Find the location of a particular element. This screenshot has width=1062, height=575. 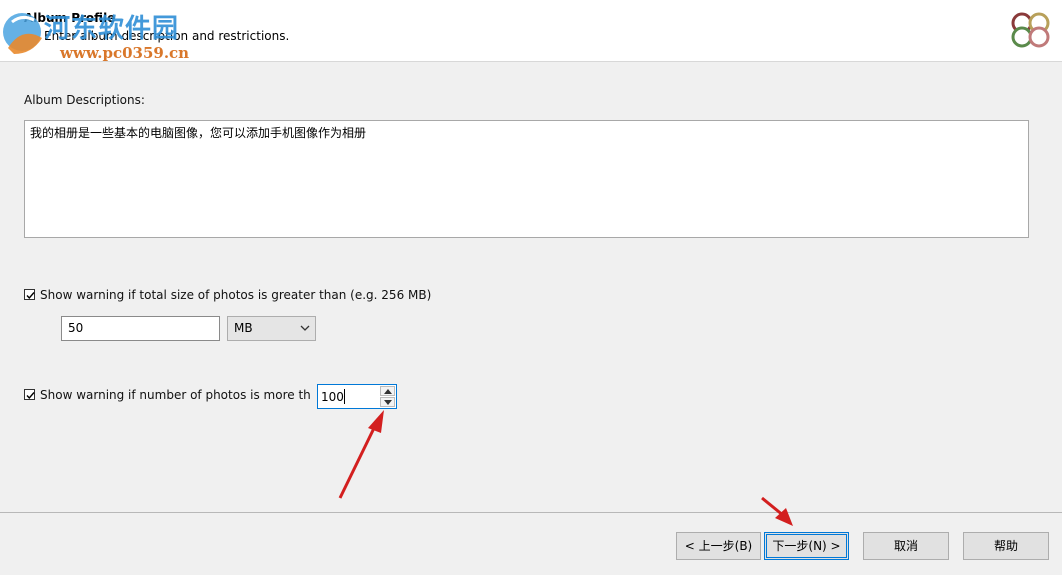

next-button-label: 下一步(N) > is located at coordinates (806, 546).